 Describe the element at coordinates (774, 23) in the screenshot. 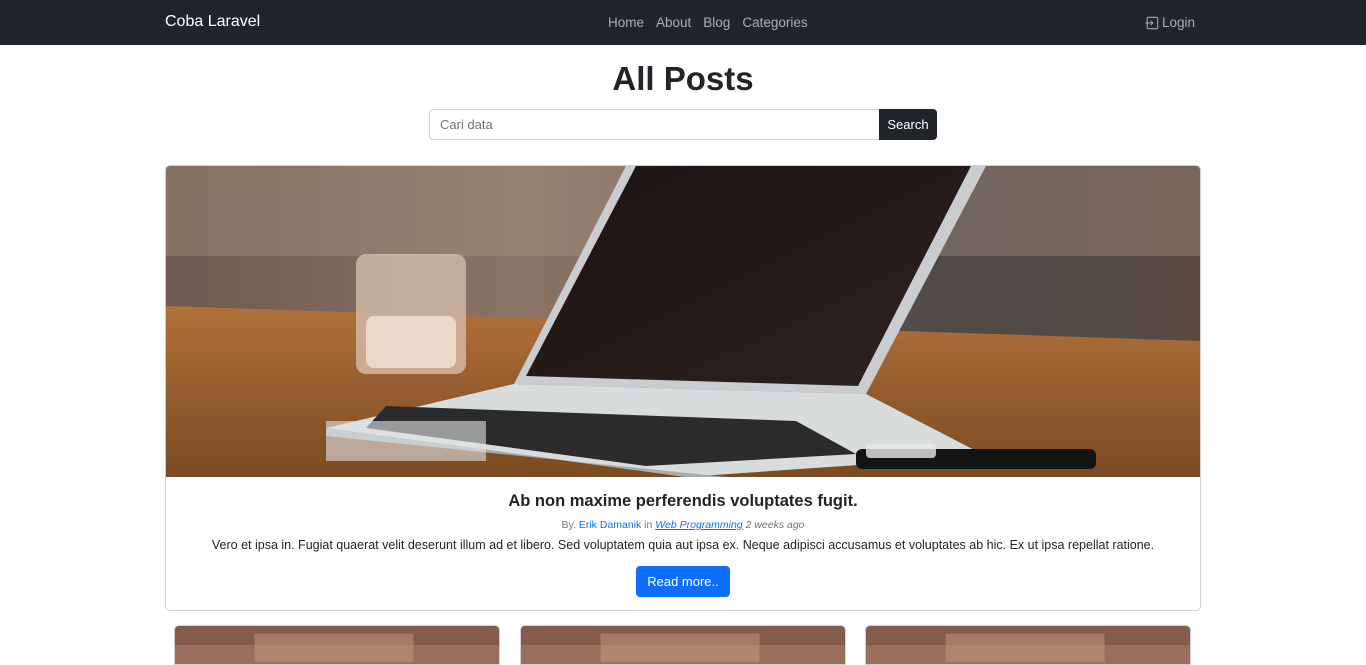

I see `nav-categories: Categories` at that location.